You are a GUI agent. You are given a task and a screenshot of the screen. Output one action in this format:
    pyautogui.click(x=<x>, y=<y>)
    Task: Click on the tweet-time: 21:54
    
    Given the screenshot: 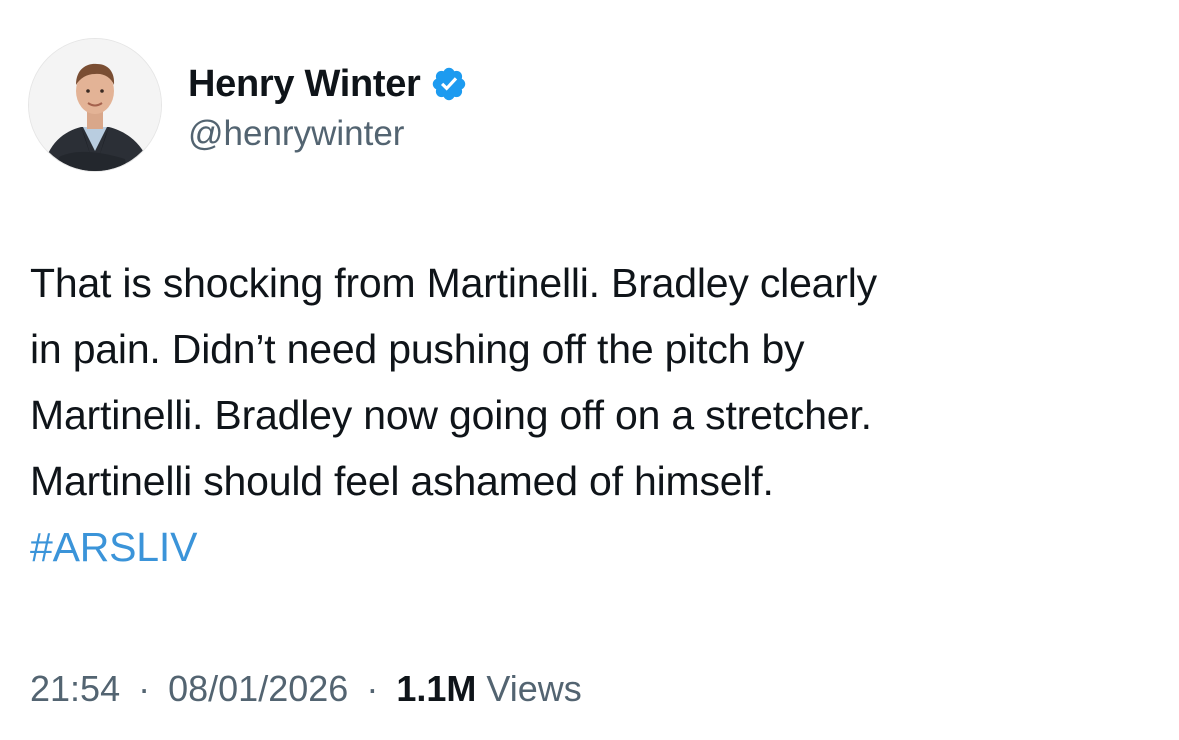 What is the action you would take?
    pyautogui.click(x=75, y=688)
    